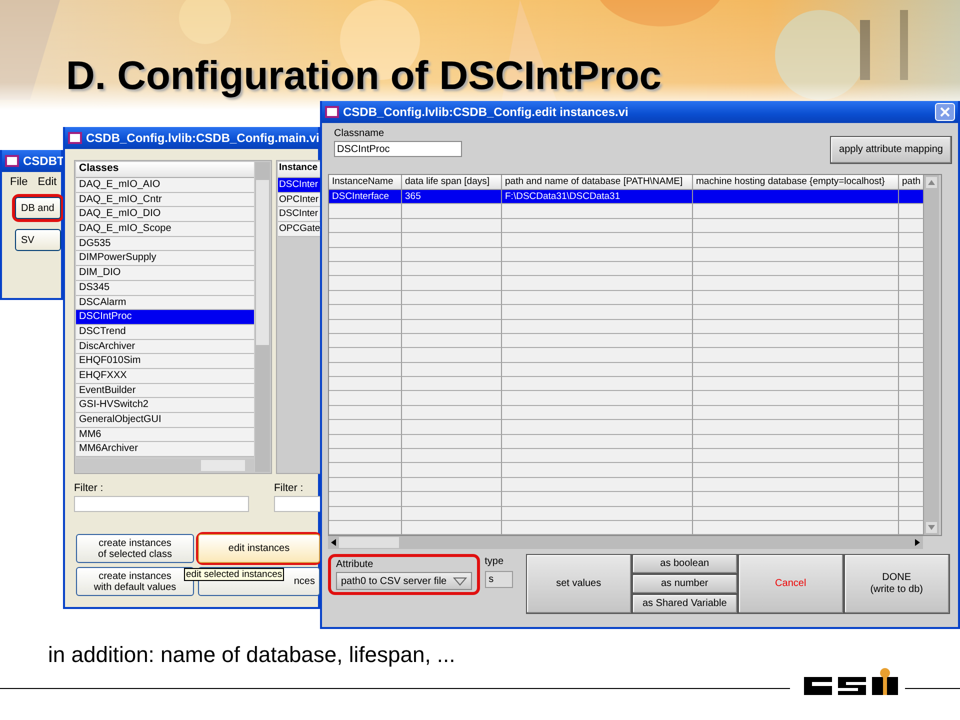 The image size is (960, 720). What do you see at coordinates (165, 244) in the screenshot?
I see `list-item: DG535` at bounding box center [165, 244].